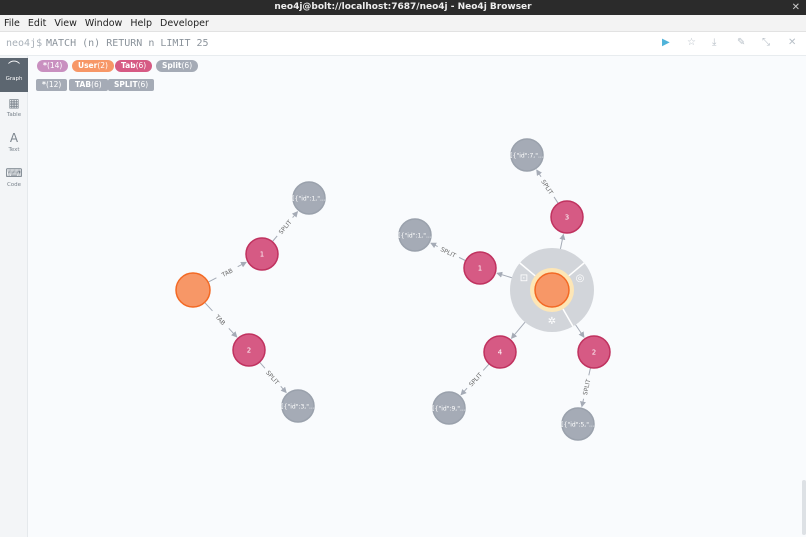  What do you see at coordinates (524, 278) in the screenshot?
I see `lock-icon: ⊡` at bounding box center [524, 278].